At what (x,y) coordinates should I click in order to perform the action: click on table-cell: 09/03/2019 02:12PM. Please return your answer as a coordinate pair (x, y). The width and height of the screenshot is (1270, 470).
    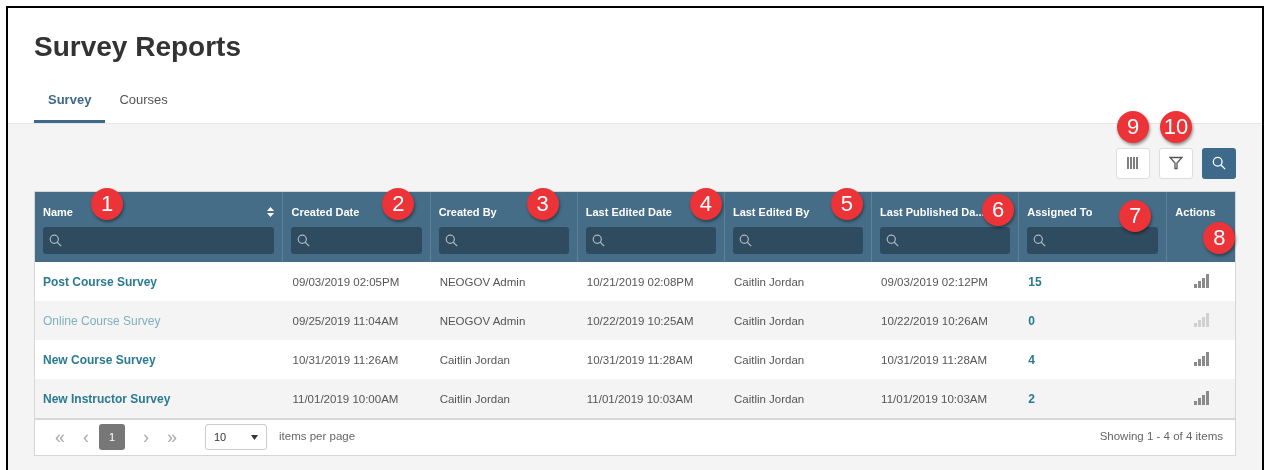
    Looking at the image, I should click on (934, 282).